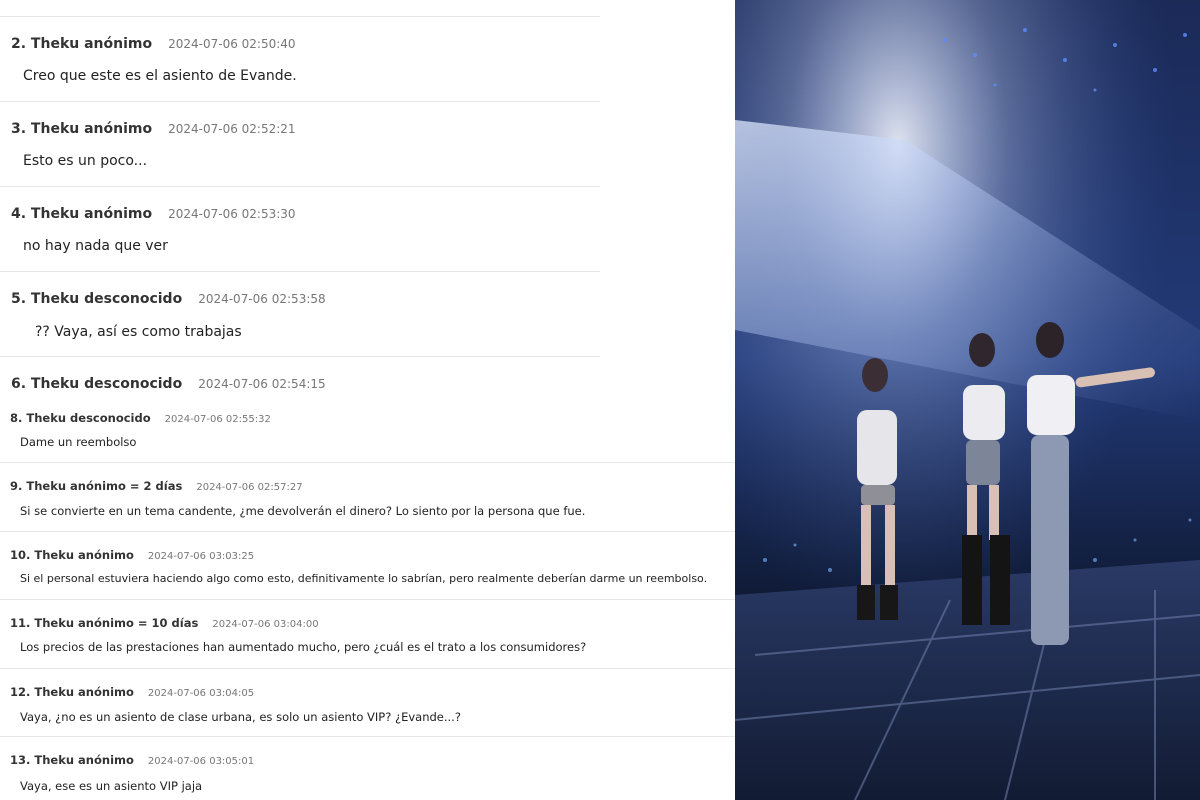  I want to click on comment-author: 5. Theku desconocido, so click(96, 299).